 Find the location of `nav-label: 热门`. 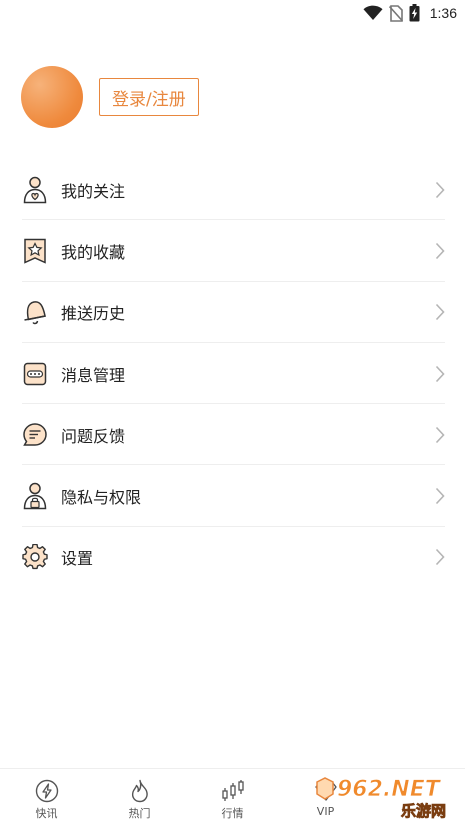

nav-label: 热门 is located at coordinates (139, 813).